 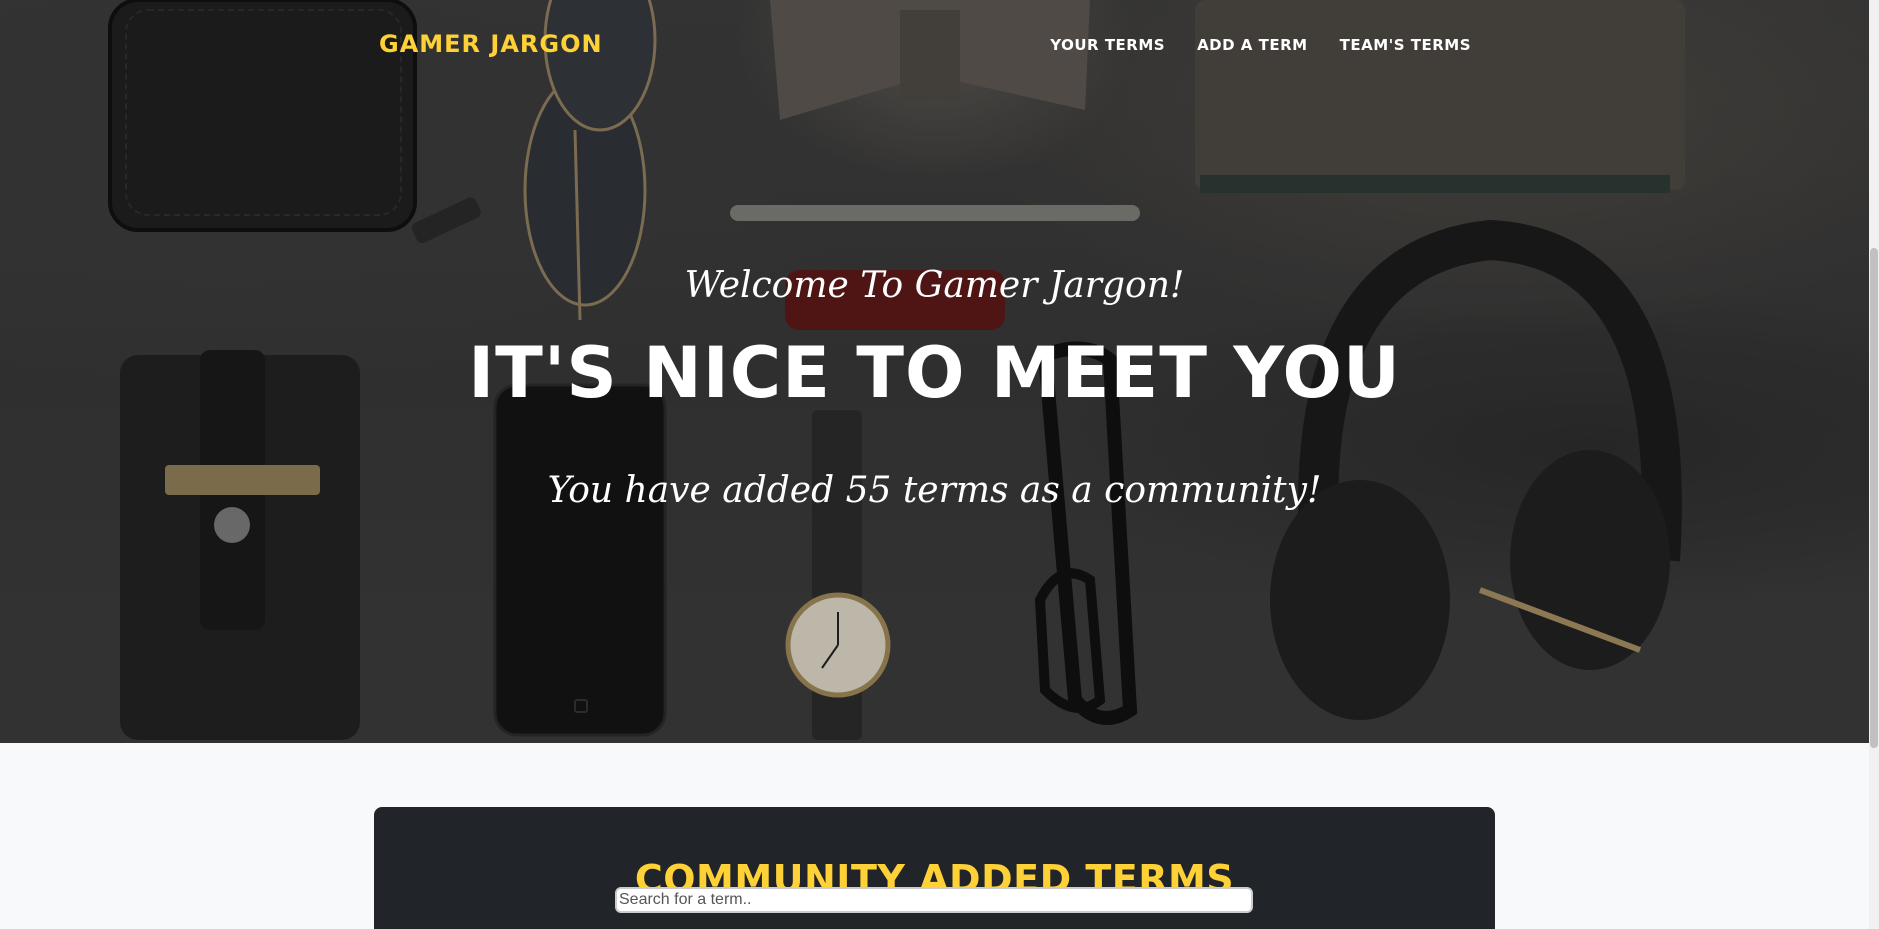 I want to click on page-scrollbar-track, so click(x=1874, y=464).